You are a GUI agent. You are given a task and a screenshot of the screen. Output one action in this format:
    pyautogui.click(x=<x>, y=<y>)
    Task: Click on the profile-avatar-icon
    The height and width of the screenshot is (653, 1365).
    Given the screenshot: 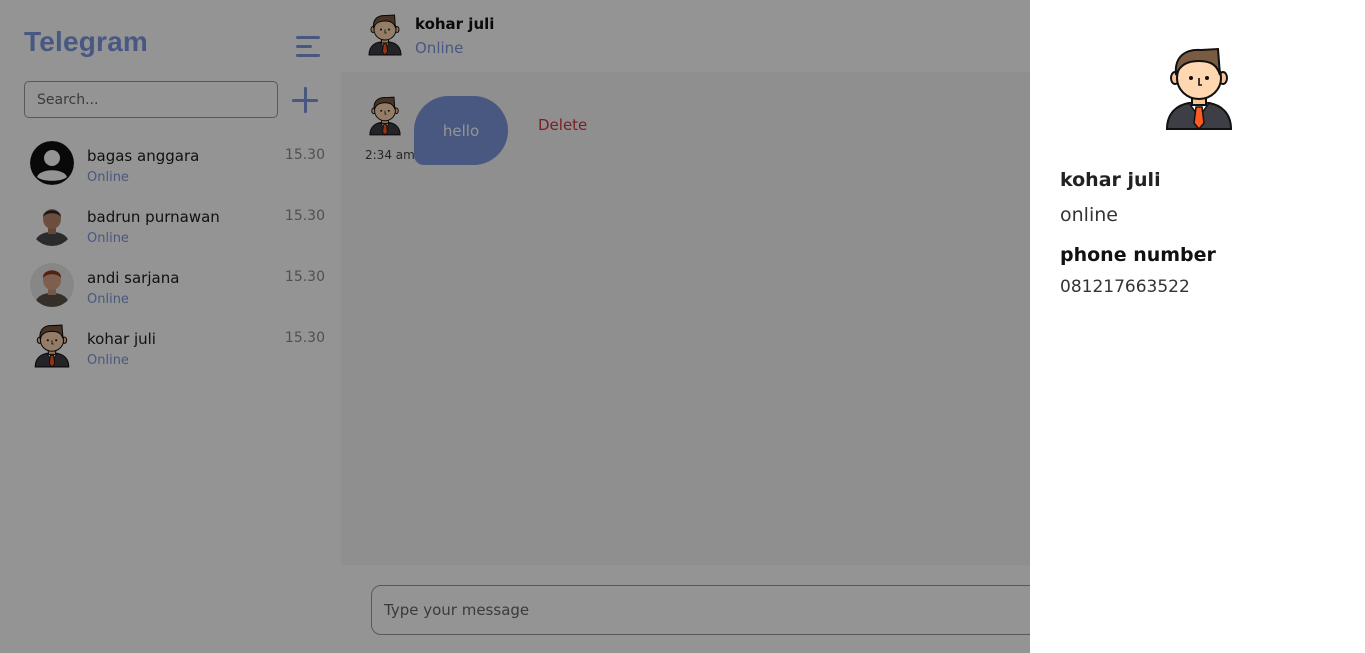 What is the action you would take?
    pyautogui.click(x=1199, y=89)
    